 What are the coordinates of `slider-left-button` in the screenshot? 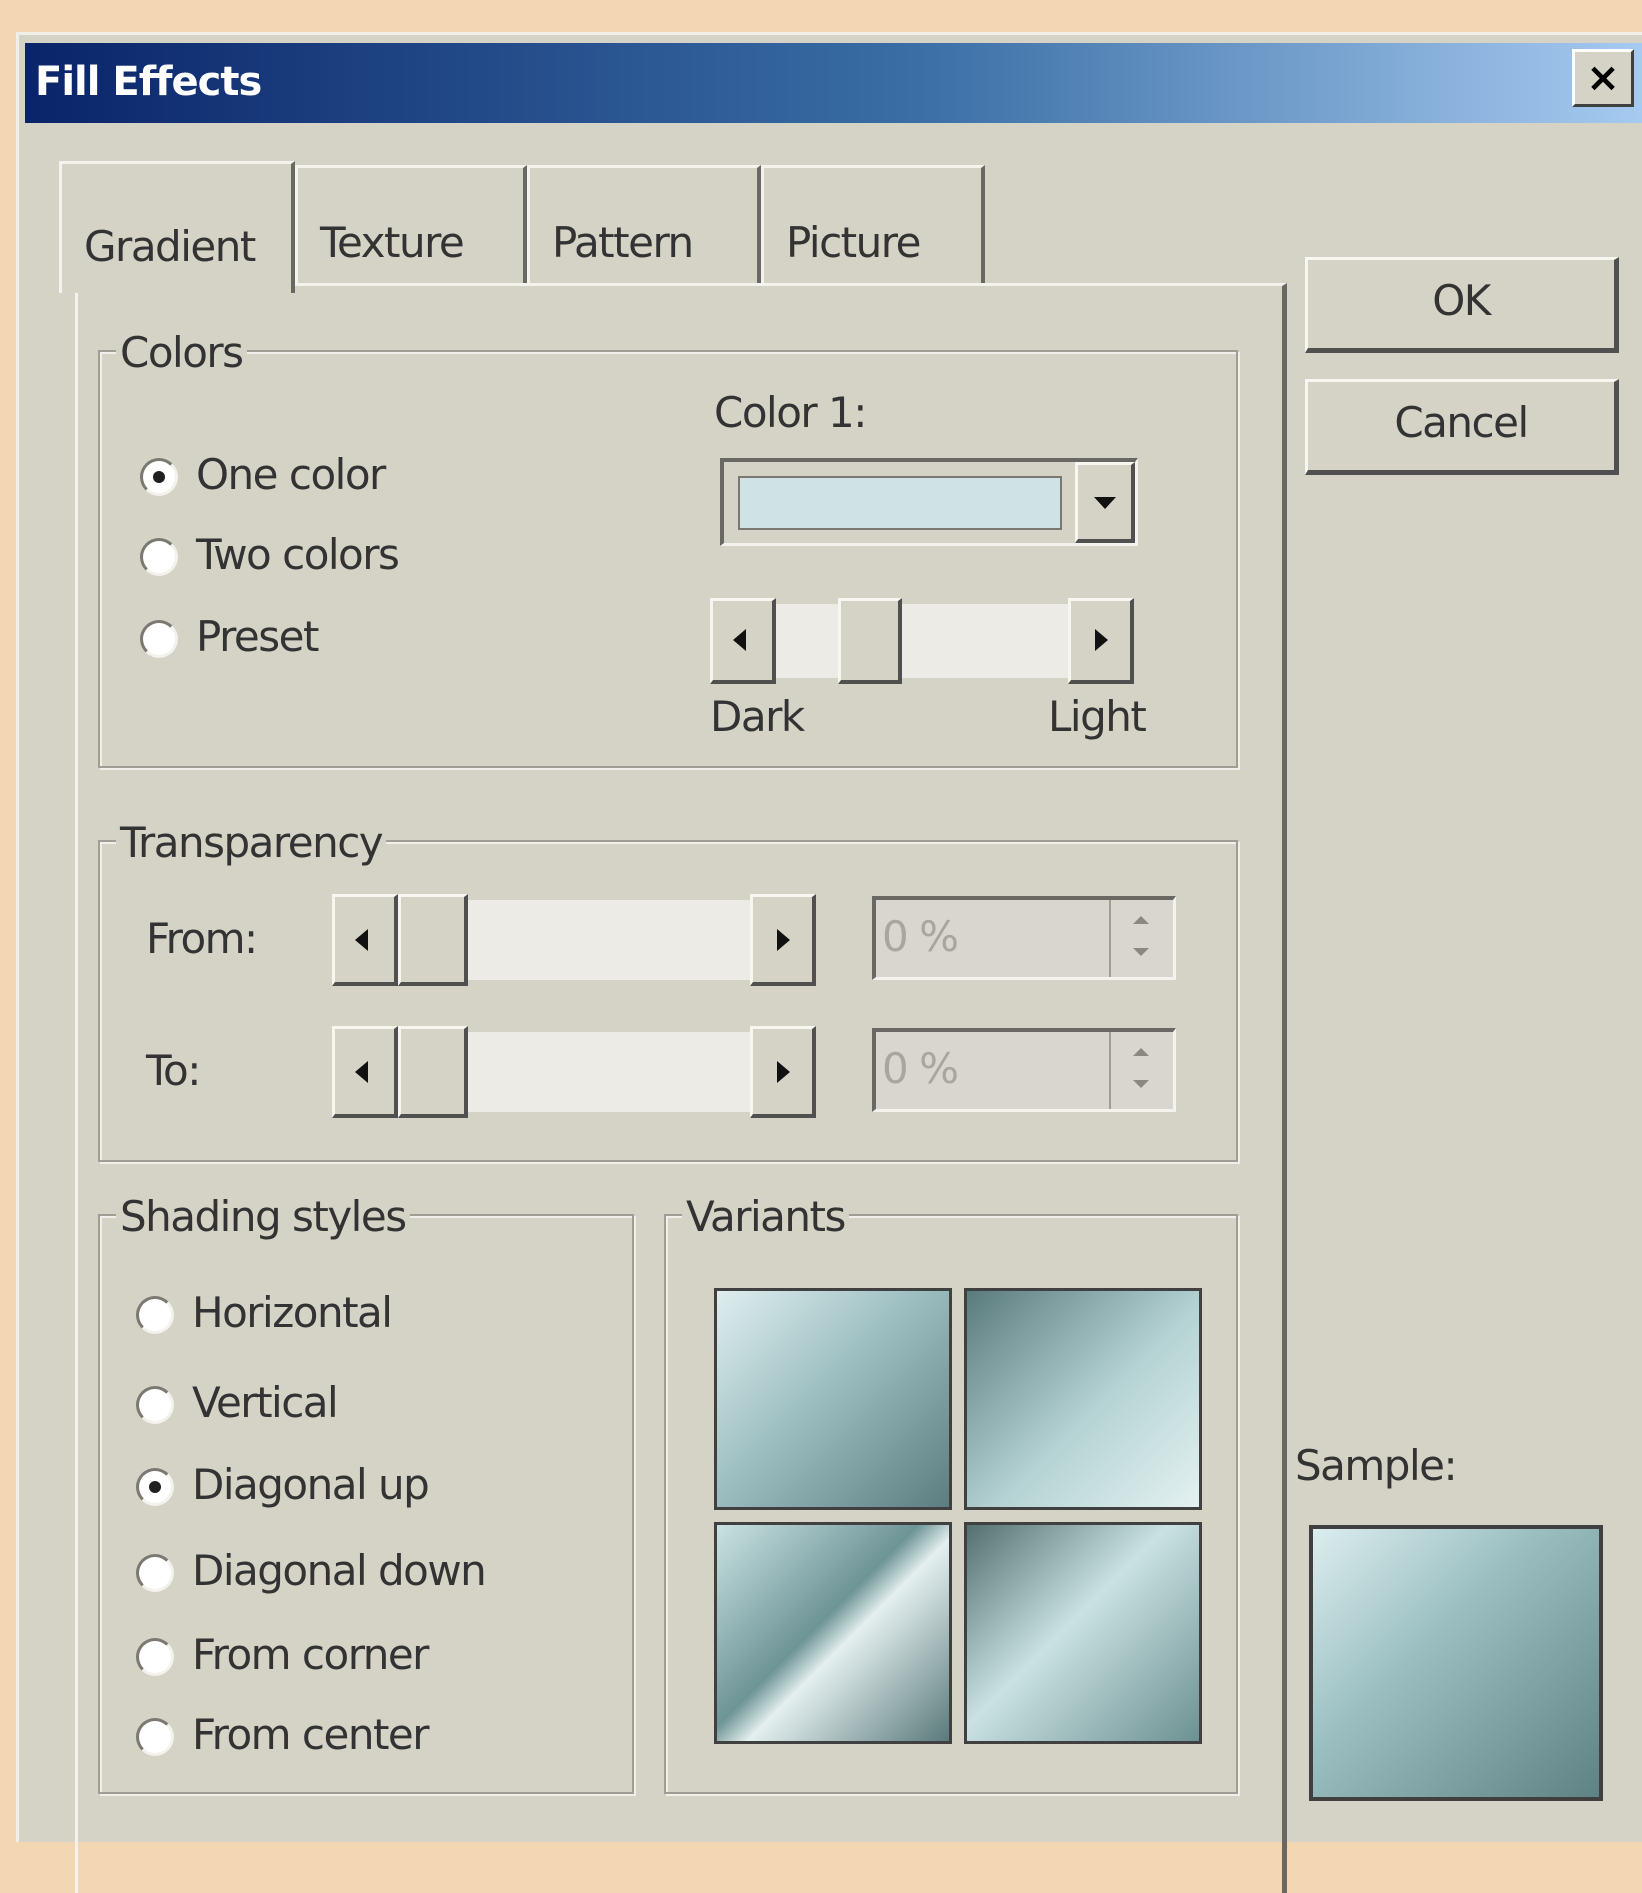 It's located at (743, 641).